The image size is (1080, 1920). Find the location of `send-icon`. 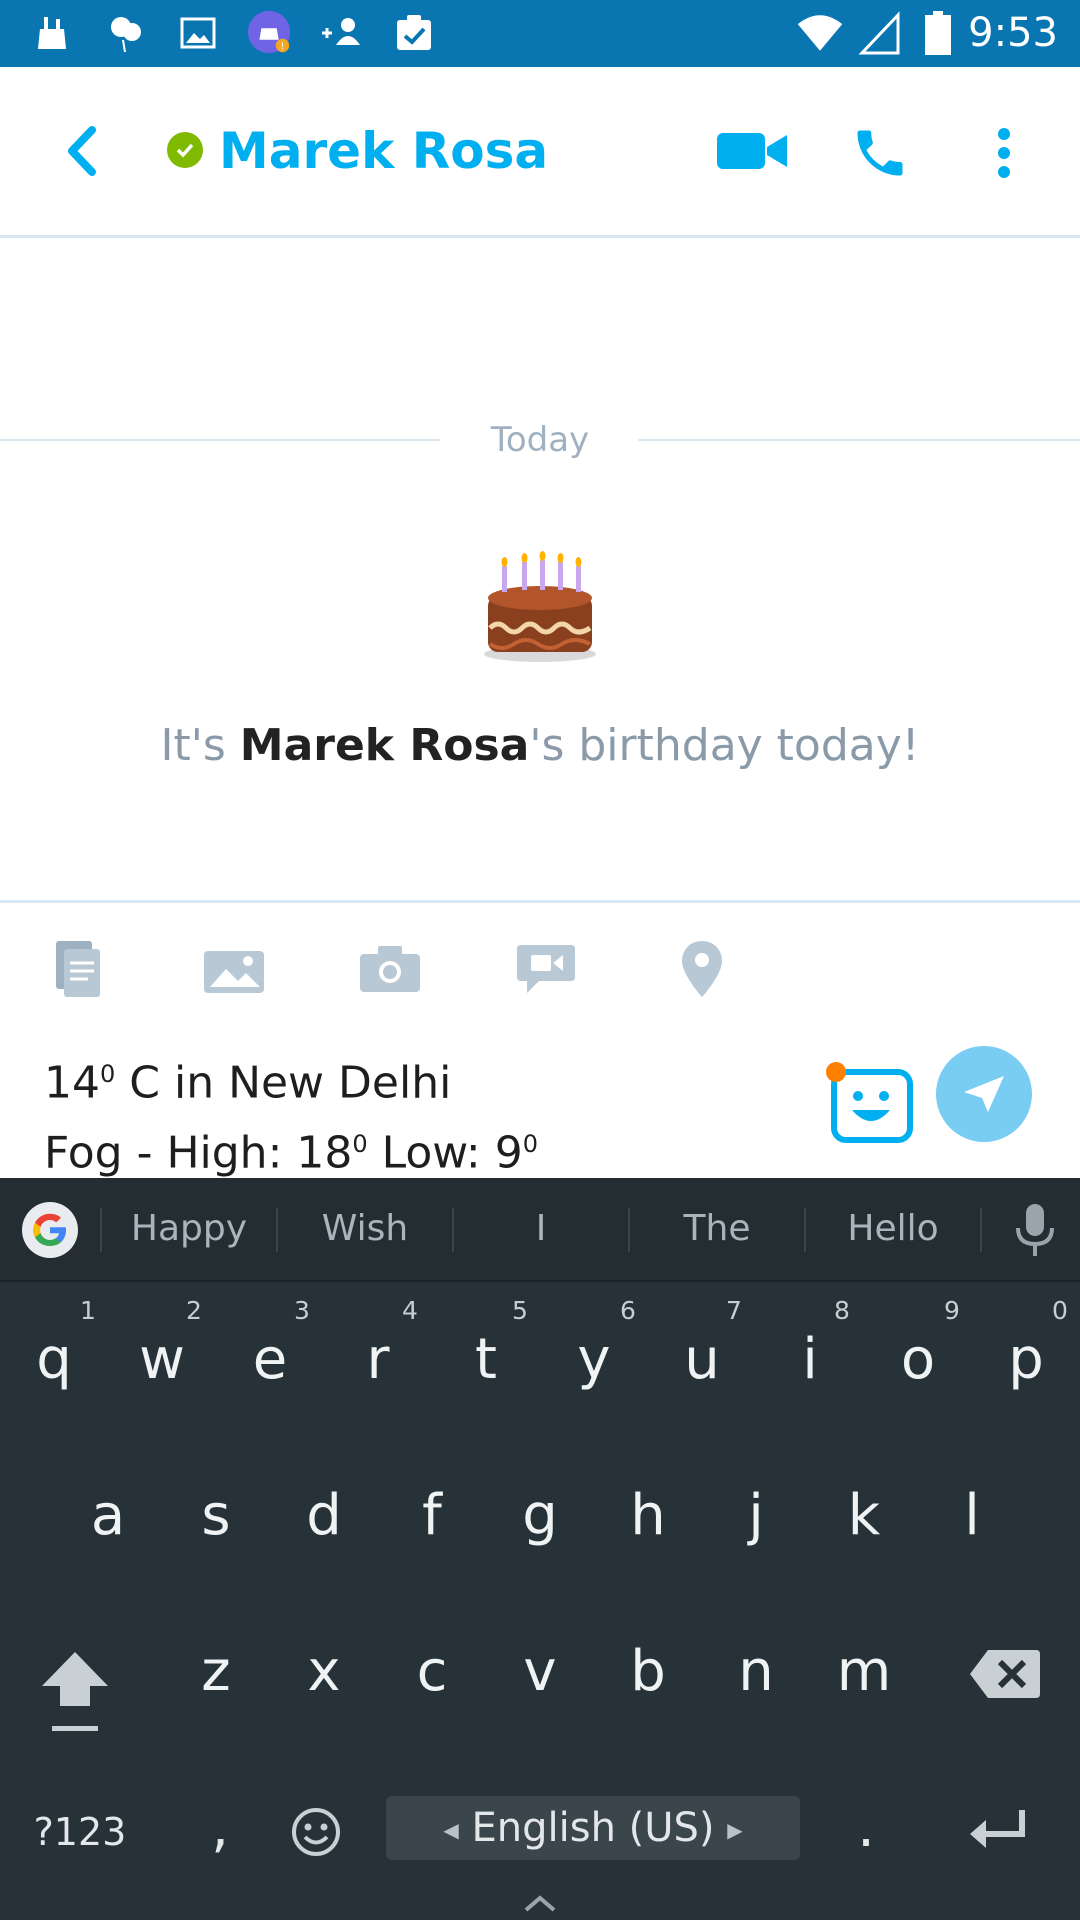

send-icon is located at coordinates (984, 1094).